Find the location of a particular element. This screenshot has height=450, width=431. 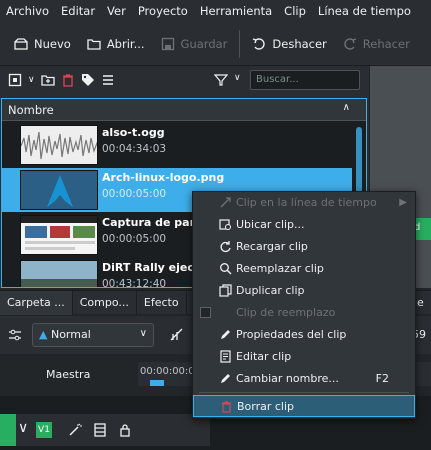

menu-item-rename: Cambiar nombre... F2 is located at coordinates (304, 379).